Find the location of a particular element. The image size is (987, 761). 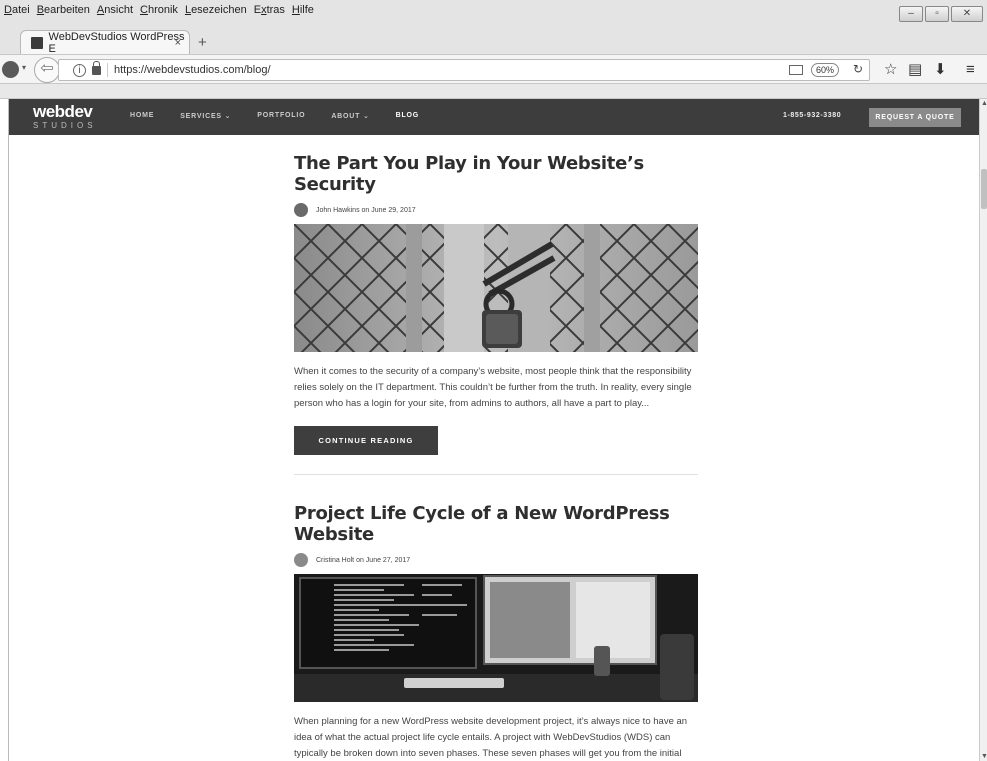

monitors-image is located at coordinates (496, 638).